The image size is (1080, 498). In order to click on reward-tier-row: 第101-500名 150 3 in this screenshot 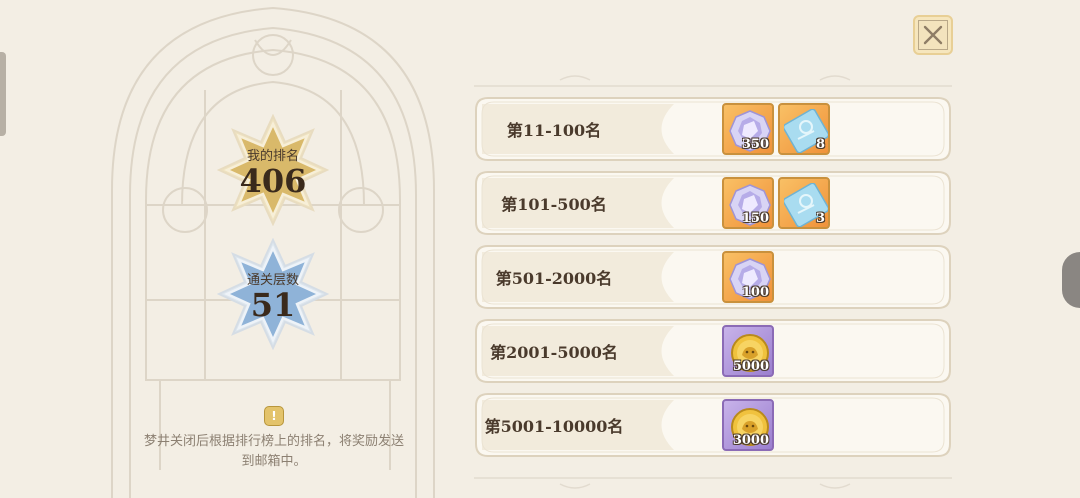, I will do `click(713, 203)`.